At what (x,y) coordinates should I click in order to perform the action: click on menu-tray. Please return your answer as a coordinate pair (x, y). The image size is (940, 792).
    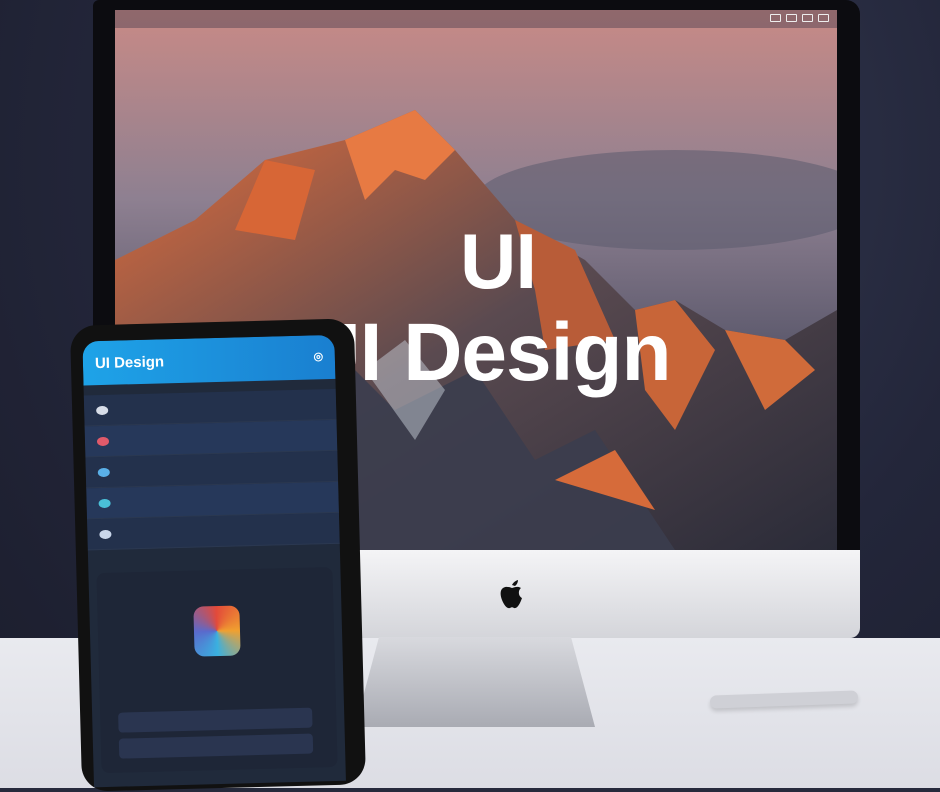
    Looking at the image, I should click on (799, 18).